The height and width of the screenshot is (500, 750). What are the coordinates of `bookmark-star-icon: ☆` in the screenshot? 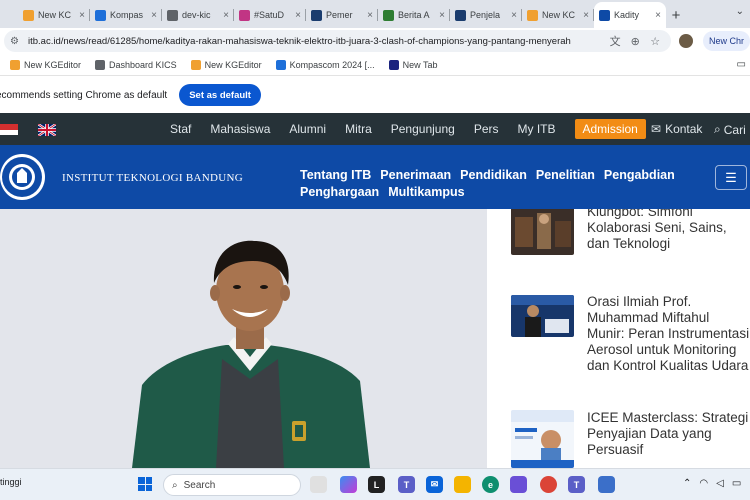 It's located at (655, 41).